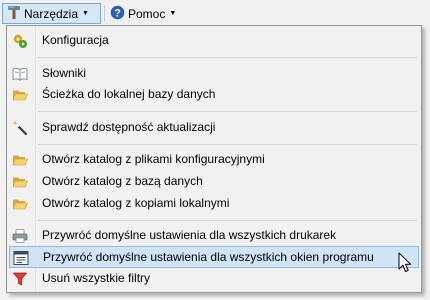 The width and height of the screenshot is (430, 300). Describe the element at coordinates (20, 128) in the screenshot. I see `magic-wand-icon` at that location.